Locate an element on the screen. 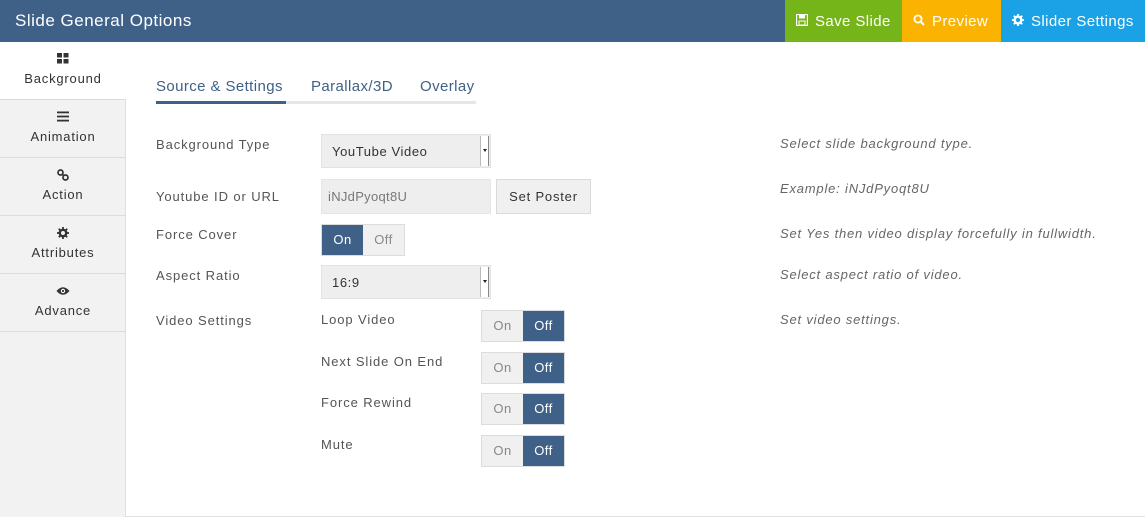 The image size is (1145, 517). video-settings-help: Set video settings. is located at coordinates (841, 319).